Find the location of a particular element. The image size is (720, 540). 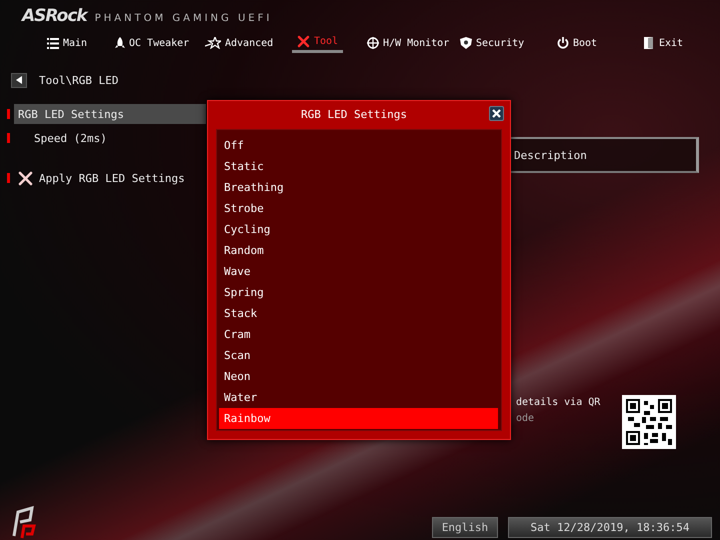

option-item: Stack is located at coordinates (358, 313).